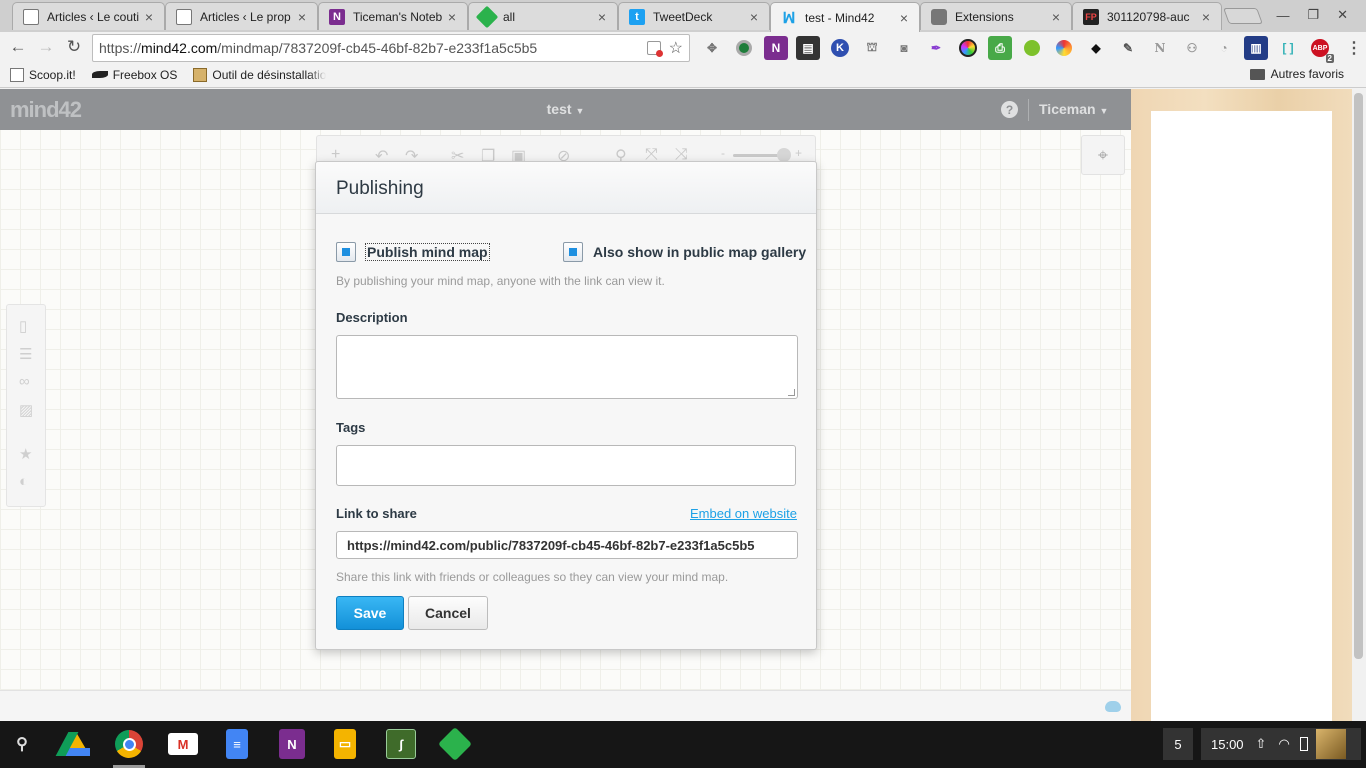 The image size is (1366, 768). I want to click on note-icon: ▯, so click(23, 326).